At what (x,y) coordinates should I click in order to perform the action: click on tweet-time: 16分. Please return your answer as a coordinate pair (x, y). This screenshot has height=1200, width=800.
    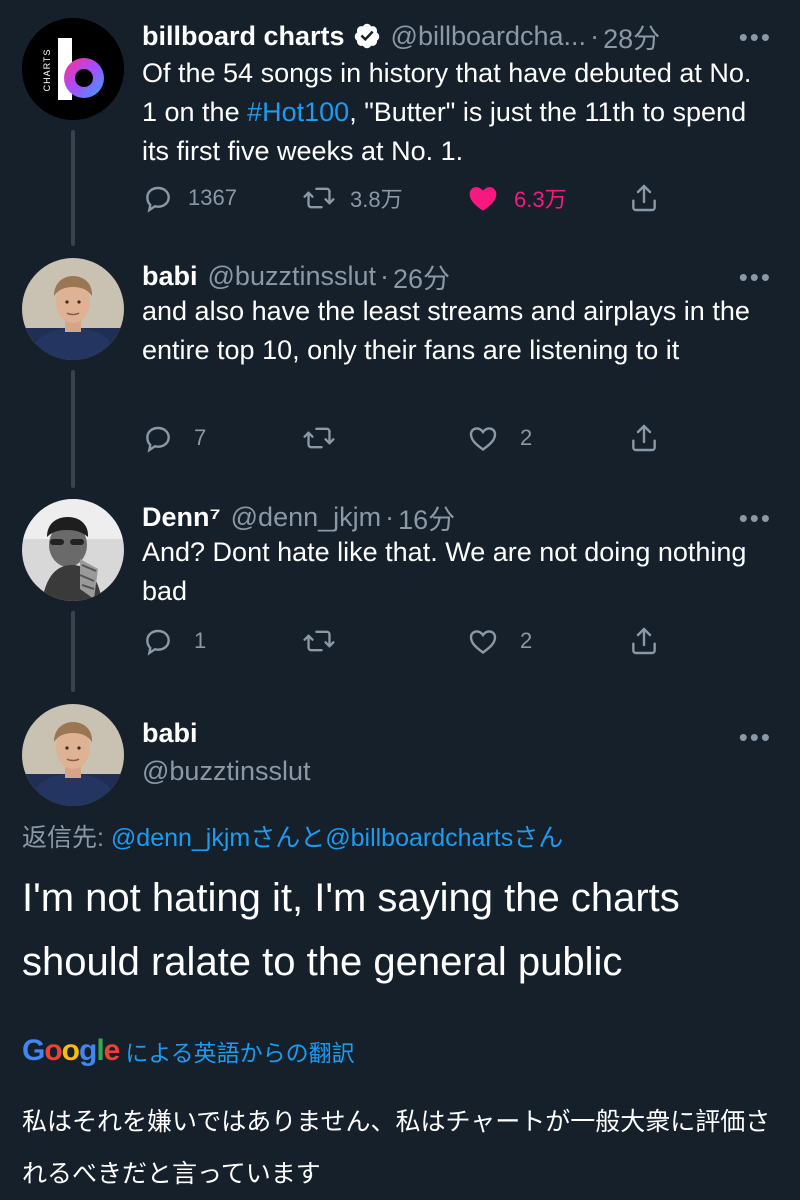
    Looking at the image, I should click on (426, 517).